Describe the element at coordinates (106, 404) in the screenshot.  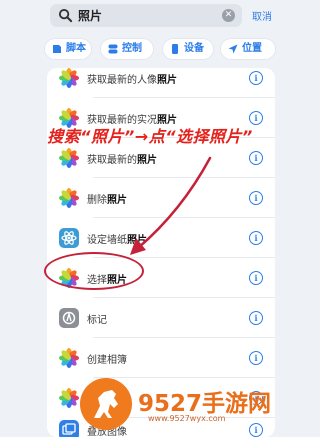
I see `horse-logo-icon` at that location.